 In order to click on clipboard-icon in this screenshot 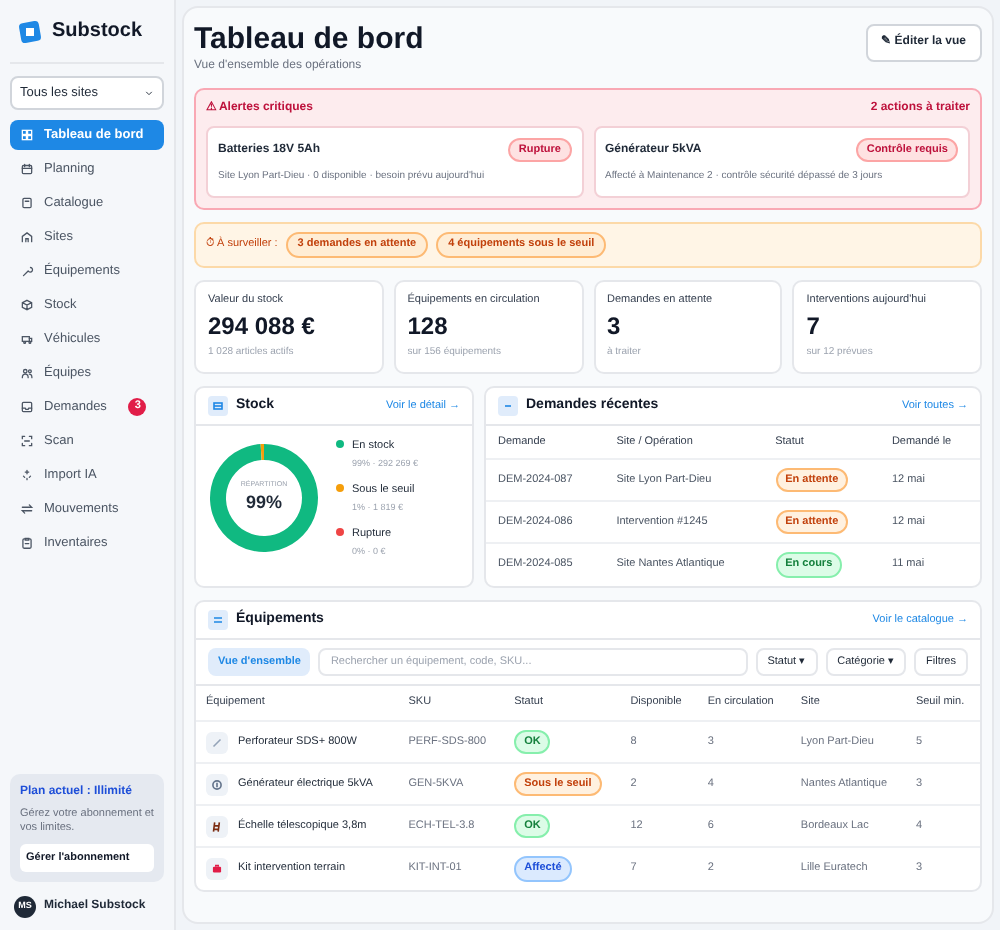, I will do `click(27, 543)`.